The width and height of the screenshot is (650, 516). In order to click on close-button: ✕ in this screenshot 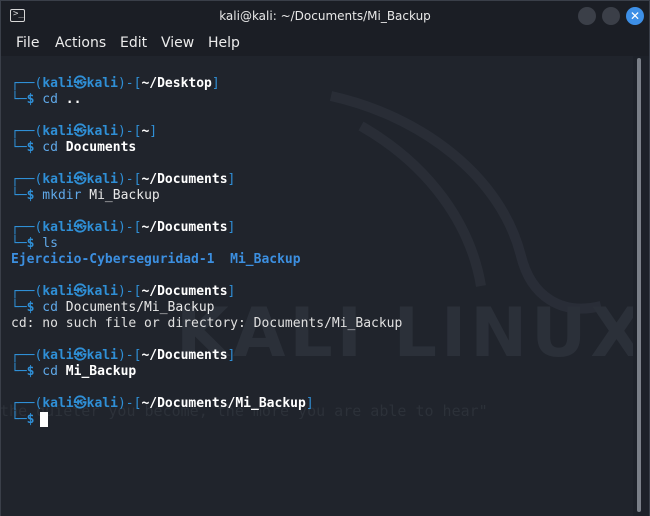, I will do `click(635, 16)`.